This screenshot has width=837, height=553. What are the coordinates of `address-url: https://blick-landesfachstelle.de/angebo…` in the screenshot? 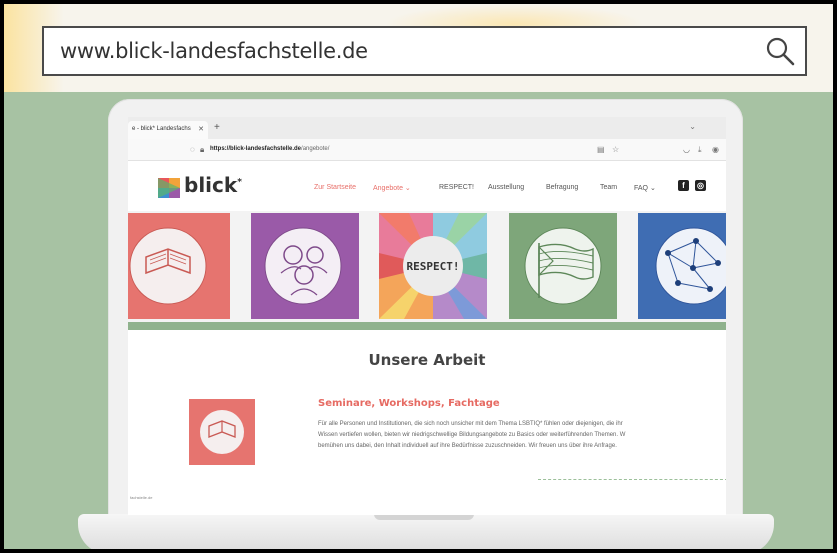 It's located at (269, 149).